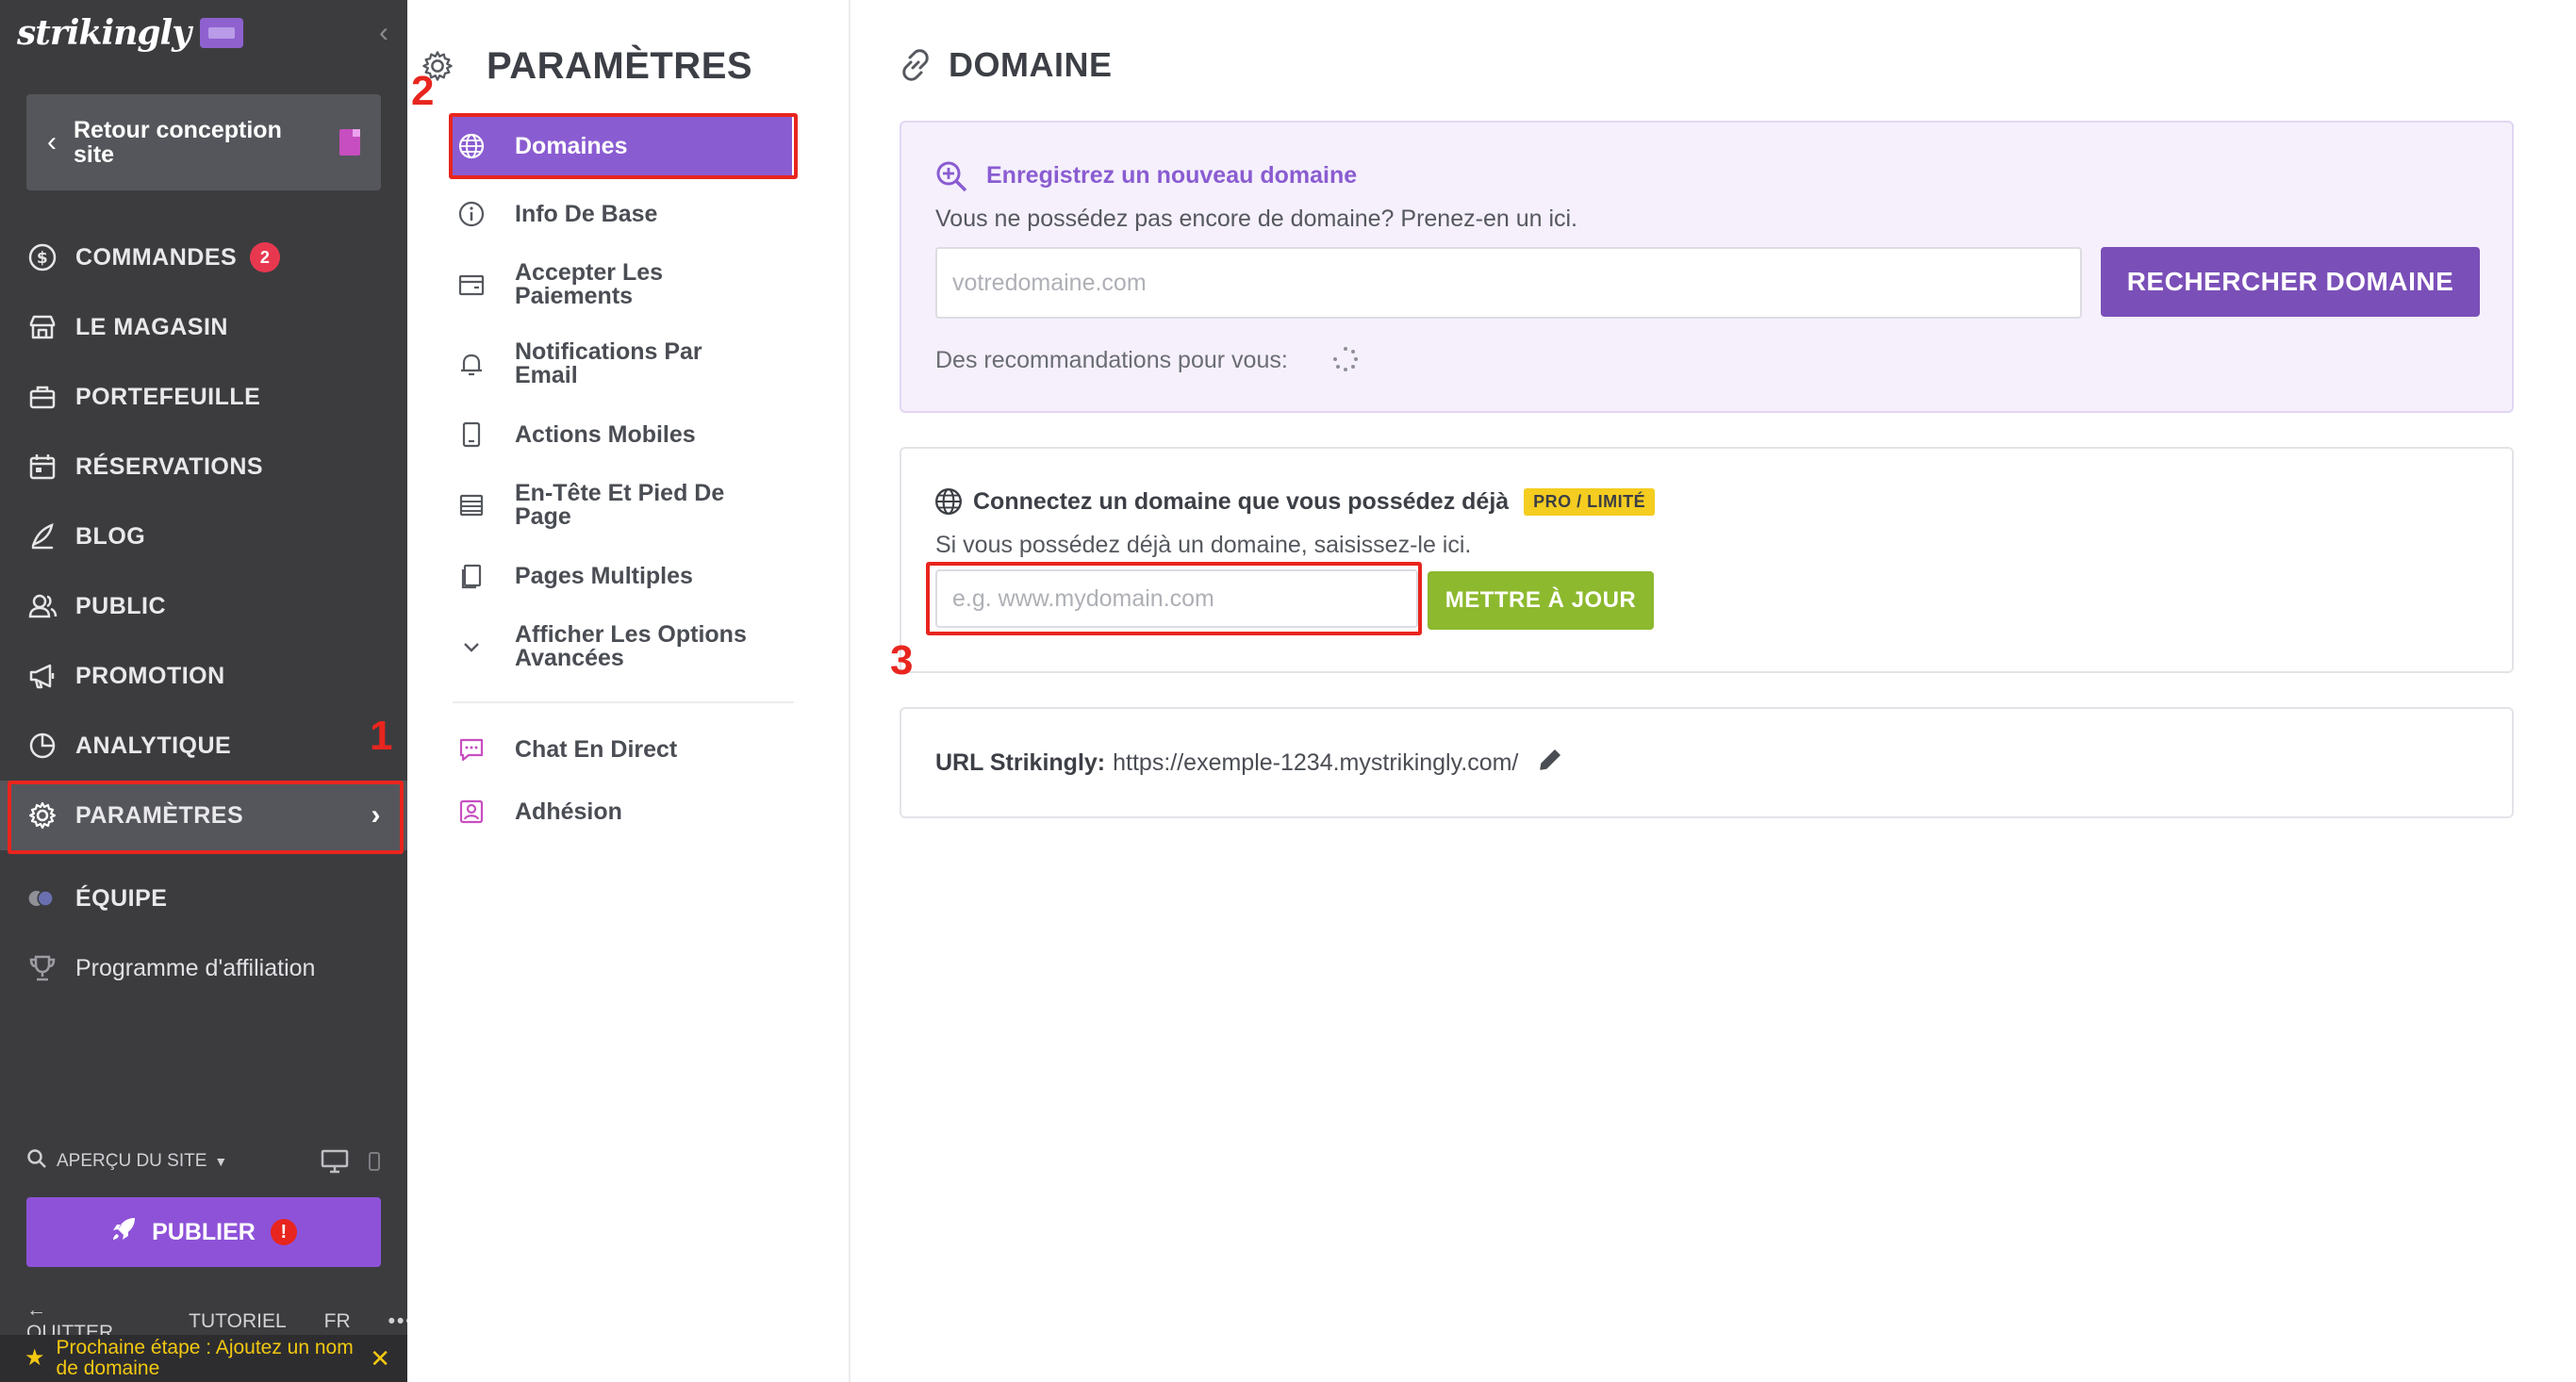 This screenshot has width=2576, height=1382. Describe the element at coordinates (631, 646) in the screenshot. I see `subnav-item-label: Afficher Les Options Avancées` at that location.